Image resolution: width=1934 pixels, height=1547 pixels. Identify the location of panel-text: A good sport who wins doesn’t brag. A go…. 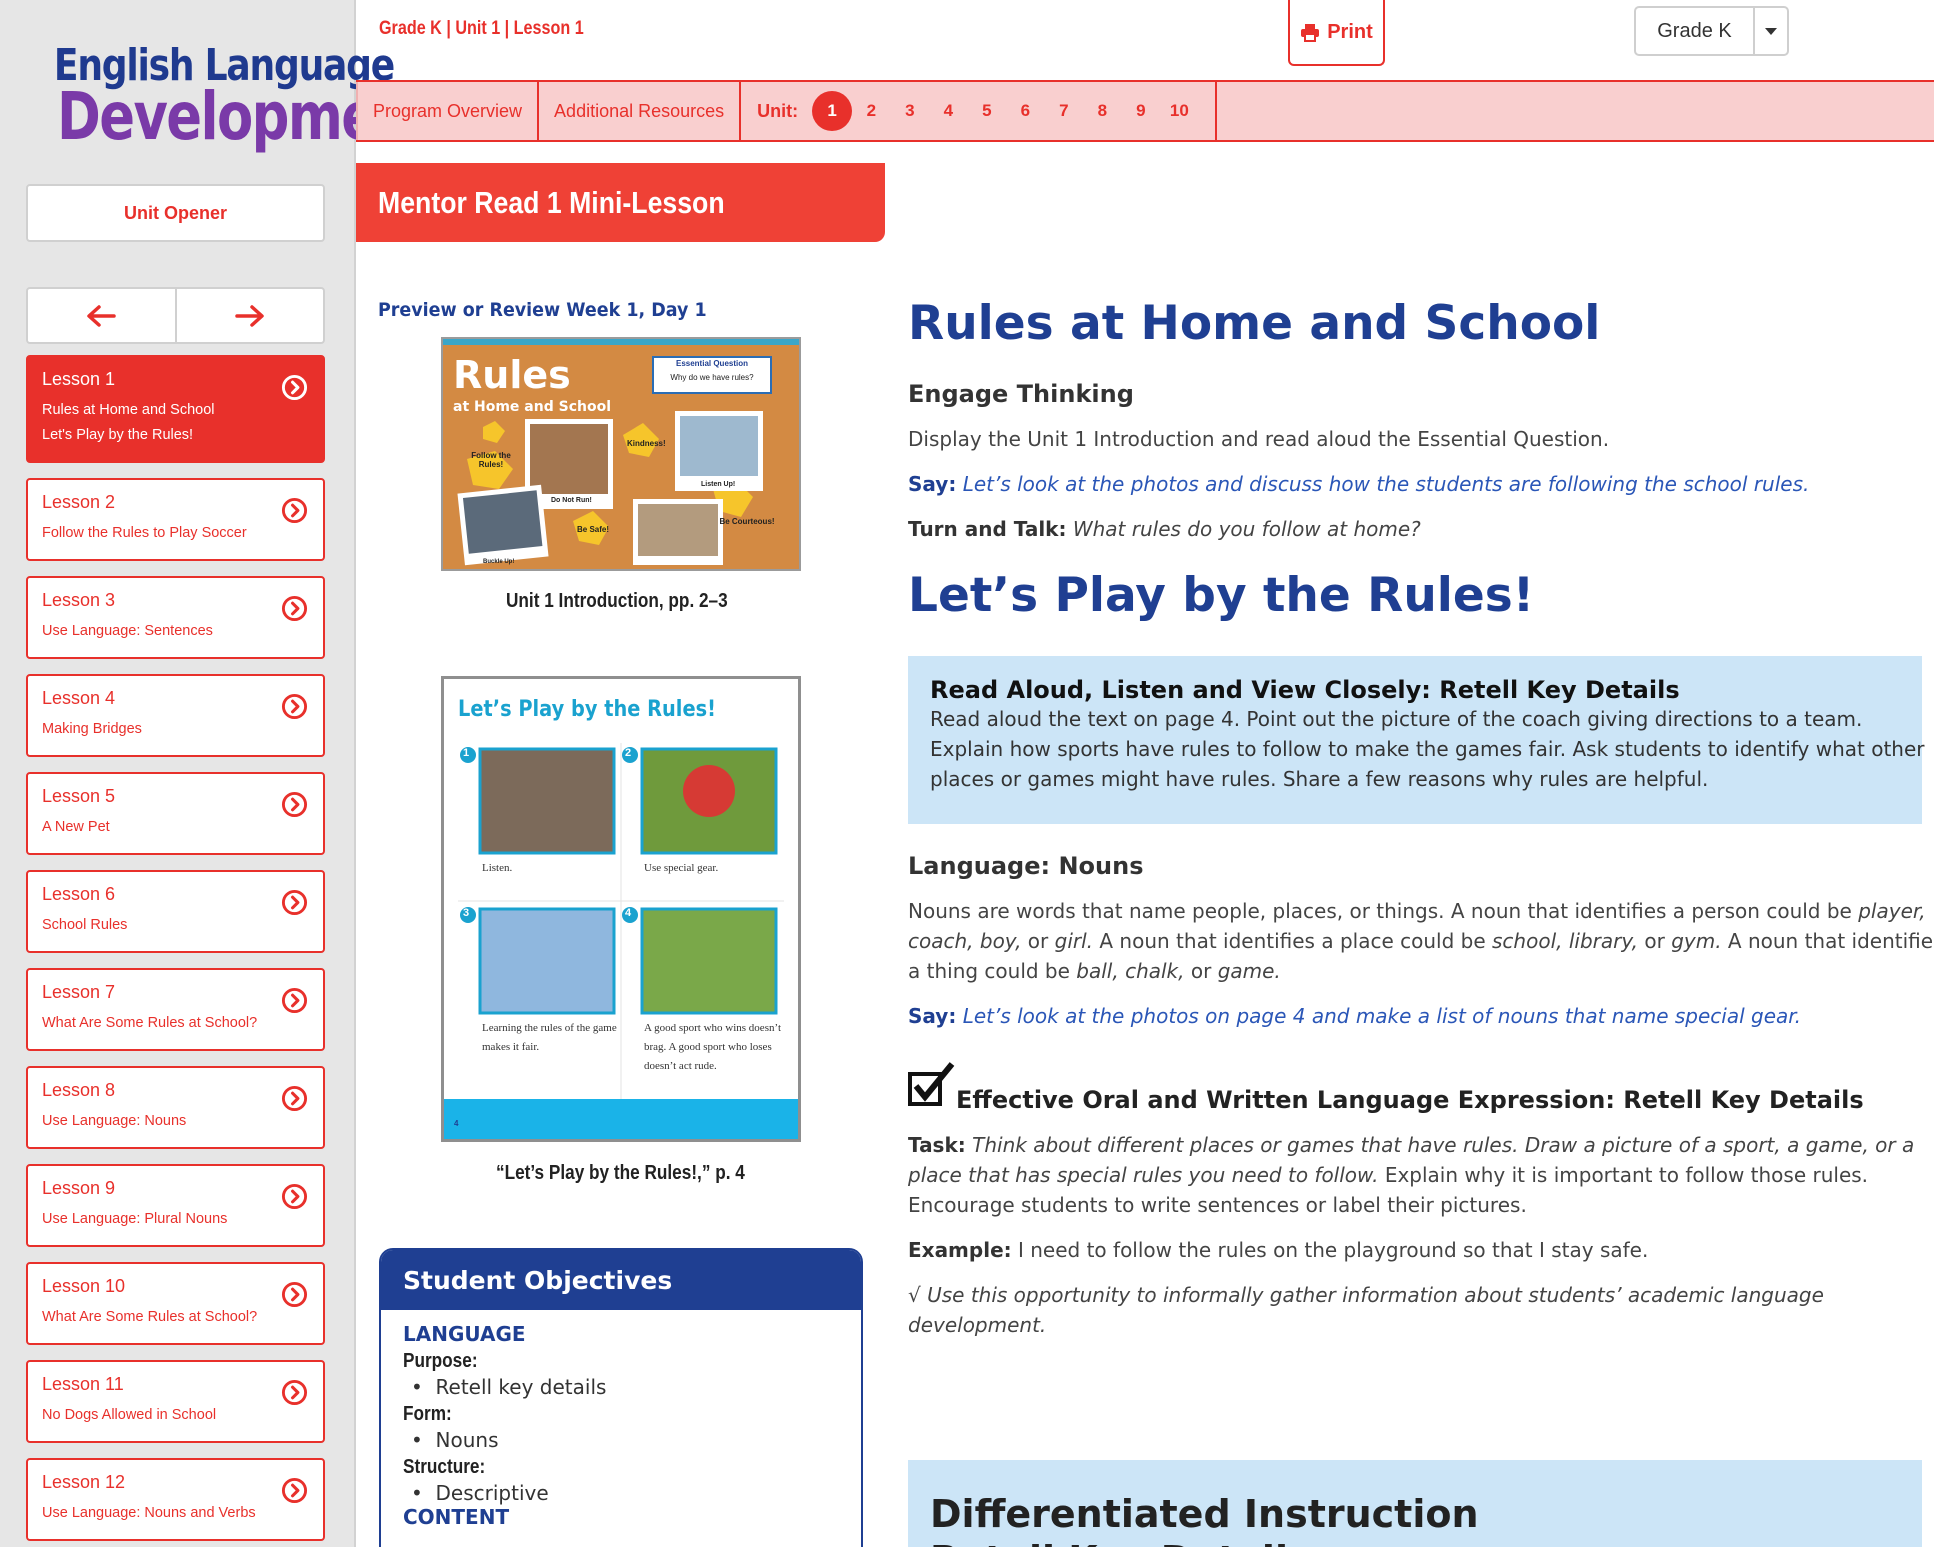
(712, 1047).